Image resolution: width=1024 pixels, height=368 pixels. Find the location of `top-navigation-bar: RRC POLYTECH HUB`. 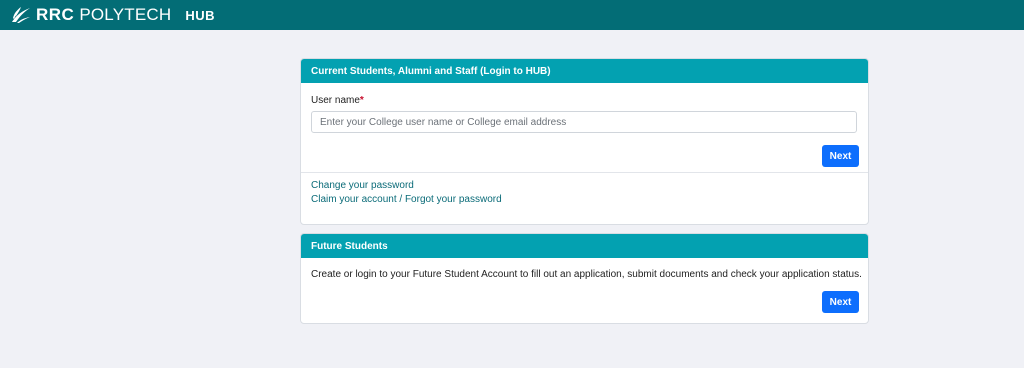

top-navigation-bar: RRC POLYTECH HUB is located at coordinates (512, 15).